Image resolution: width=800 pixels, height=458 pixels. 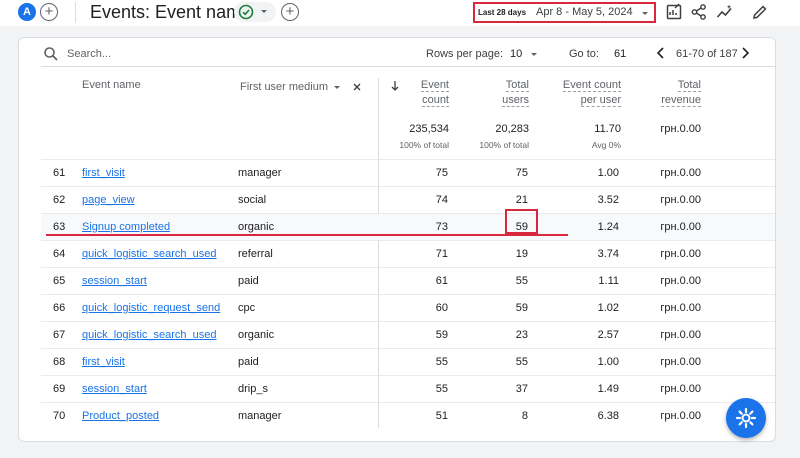 What do you see at coordinates (576, 93) in the screenshot?
I see `event-count-per-user-header: Event count per user` at bounding box center [576, 93].